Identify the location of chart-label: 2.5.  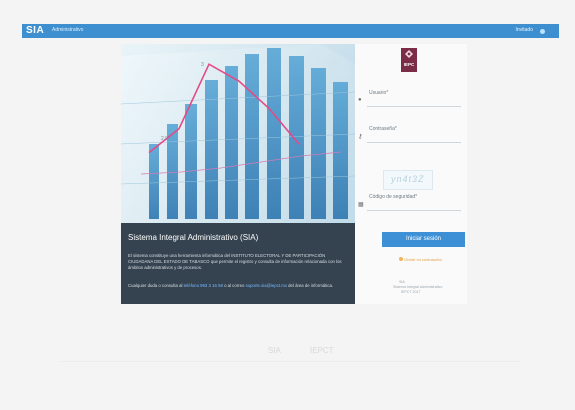
(164, 139).